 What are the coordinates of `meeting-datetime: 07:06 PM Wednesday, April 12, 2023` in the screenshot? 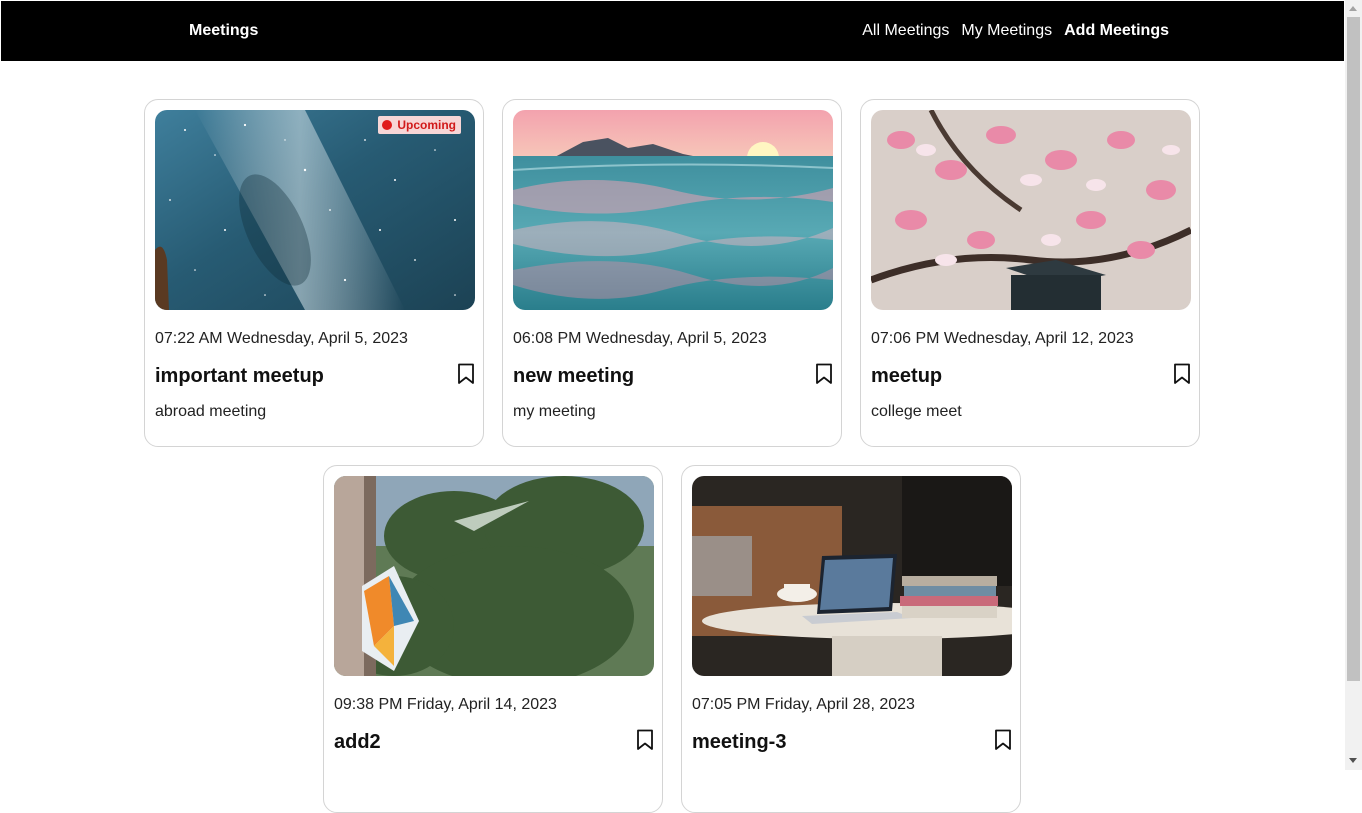 It's located at (1002, 338).